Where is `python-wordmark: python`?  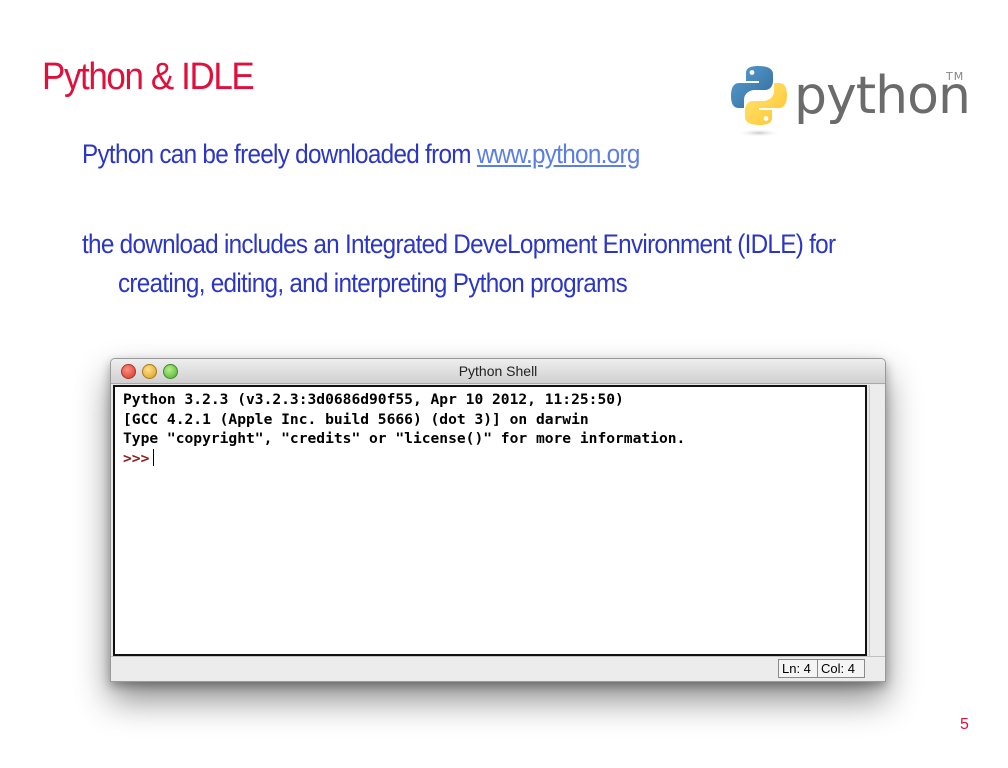 python-wordmark: python is located at coordinates (882, 96).